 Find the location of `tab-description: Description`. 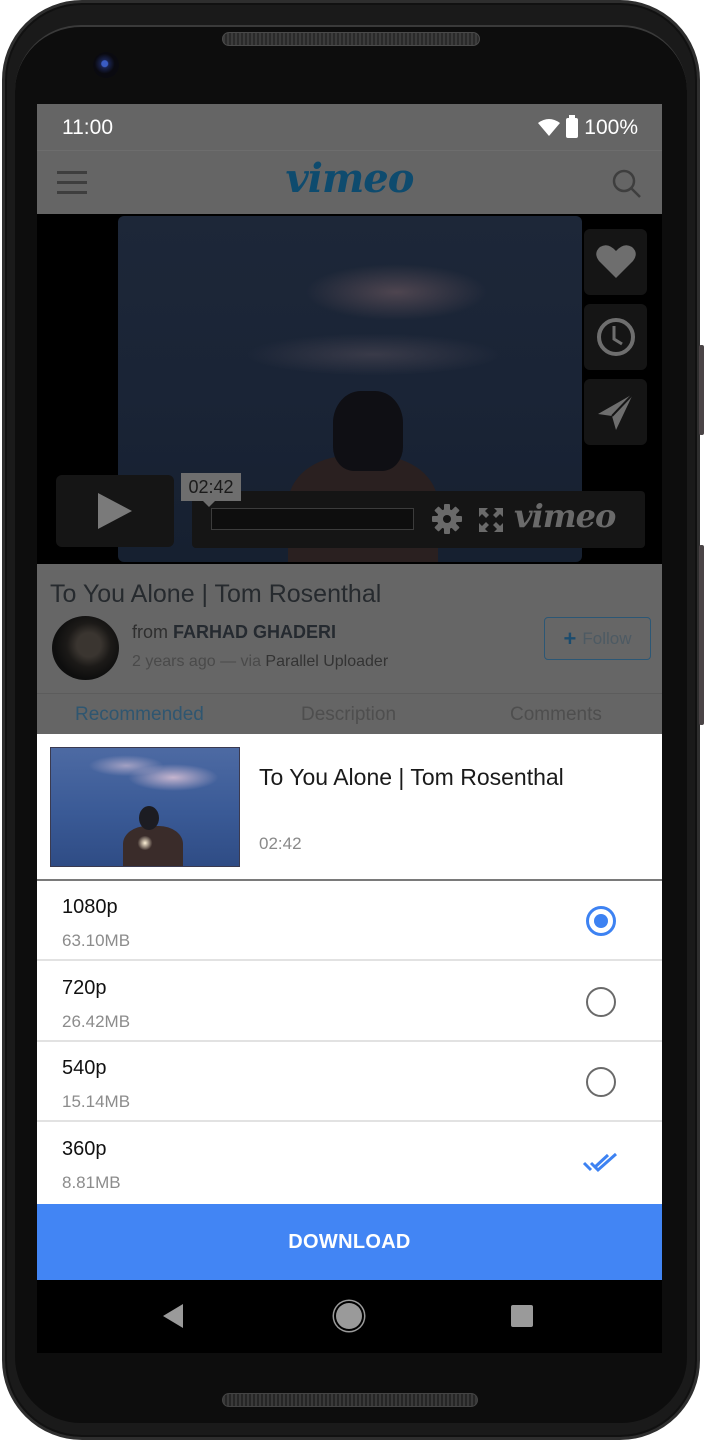

tab-description: Description is located at coordinates (348, 715).